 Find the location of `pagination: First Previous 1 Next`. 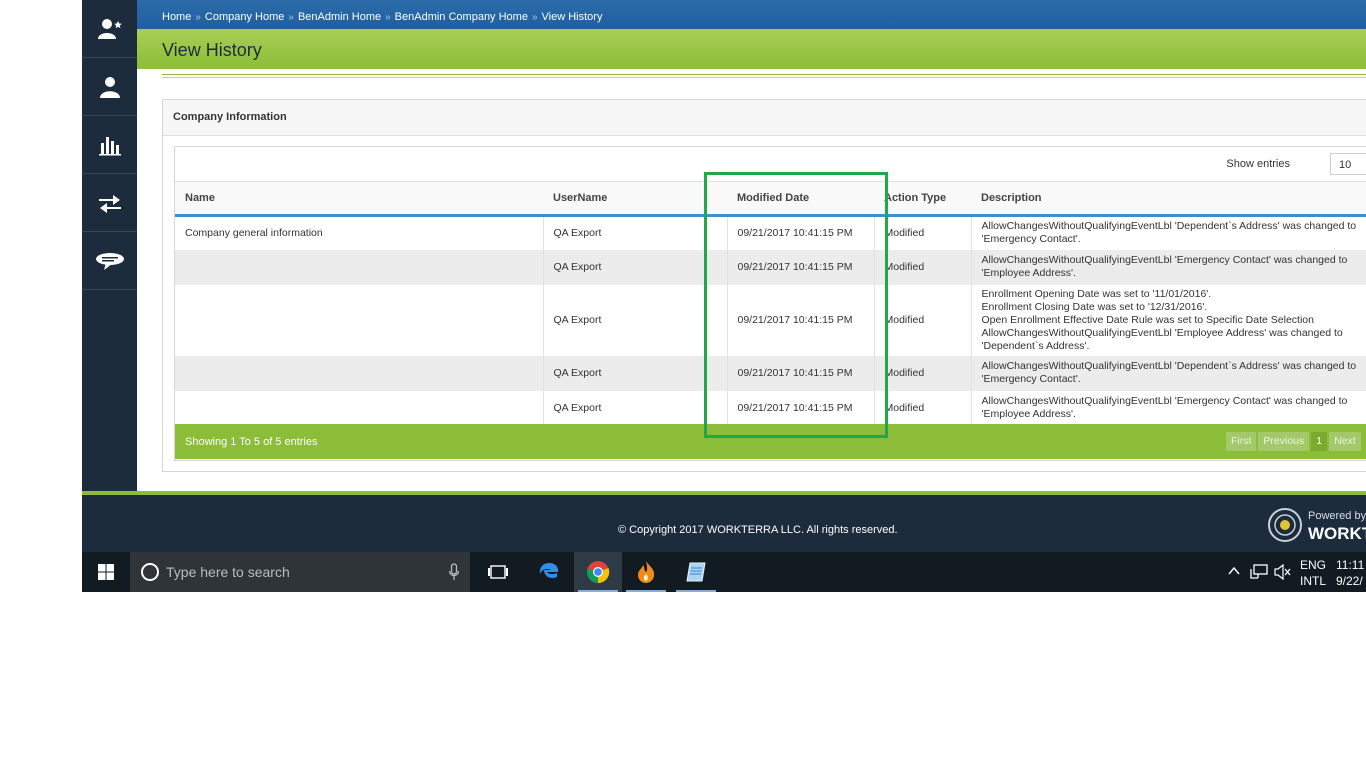

pagination: First Previous 1 Next is located at coordinates (1293, 441).